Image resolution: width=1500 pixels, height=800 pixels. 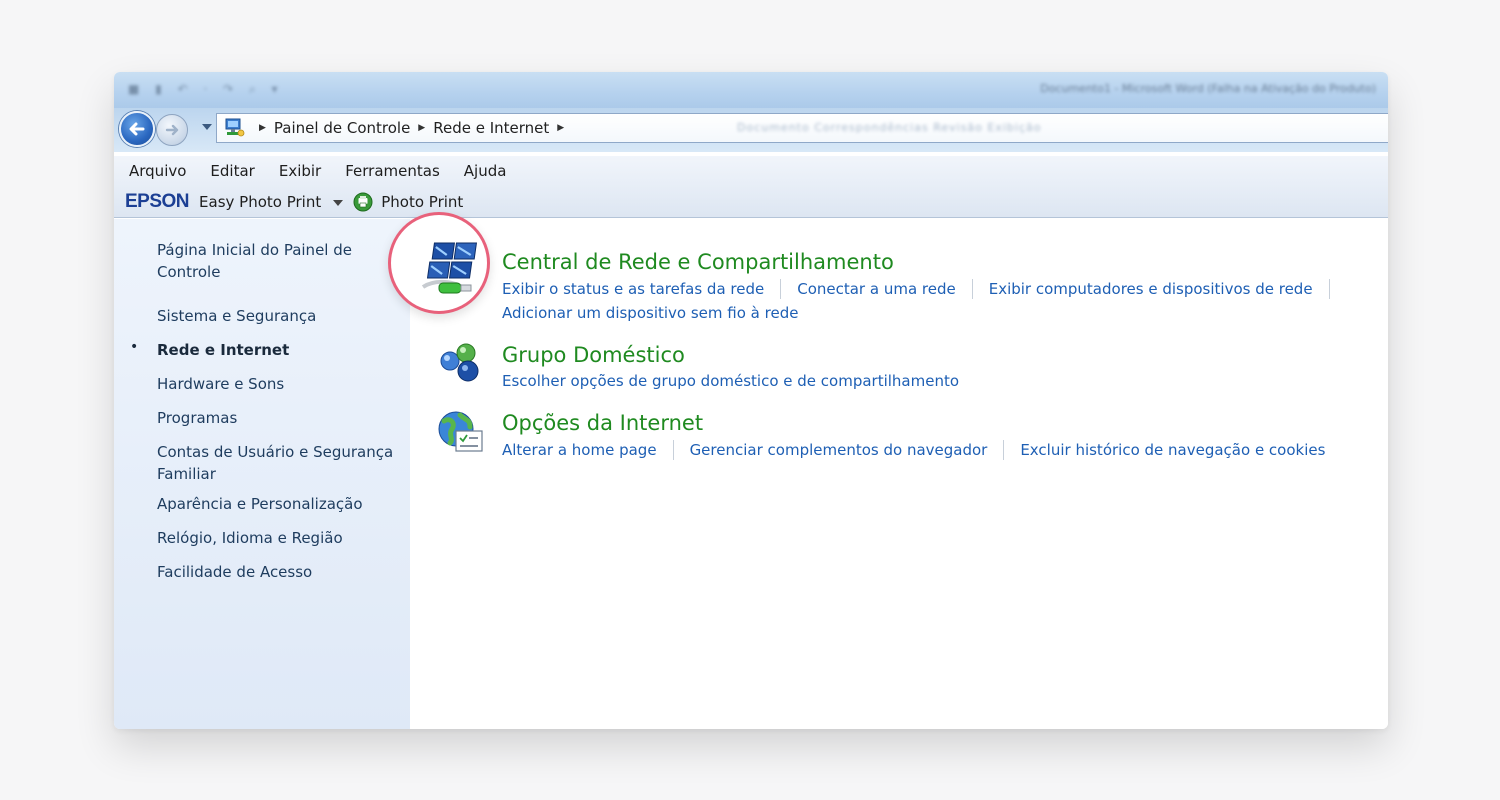 I want to click on sidebar-item-clock-language: Relógio, Idioma e Região, so click(x=282, y=538).